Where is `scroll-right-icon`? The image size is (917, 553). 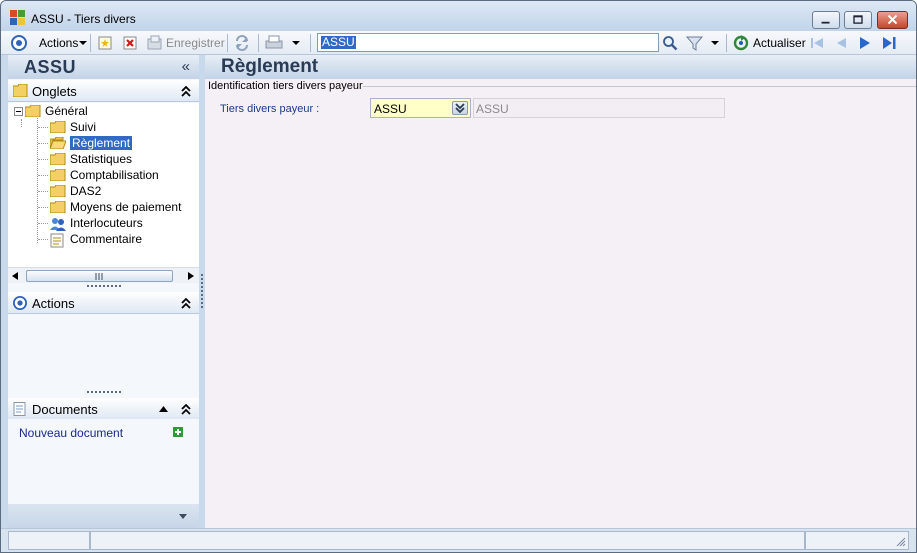
scroll-right-icon is located at coordinates (191, 276).